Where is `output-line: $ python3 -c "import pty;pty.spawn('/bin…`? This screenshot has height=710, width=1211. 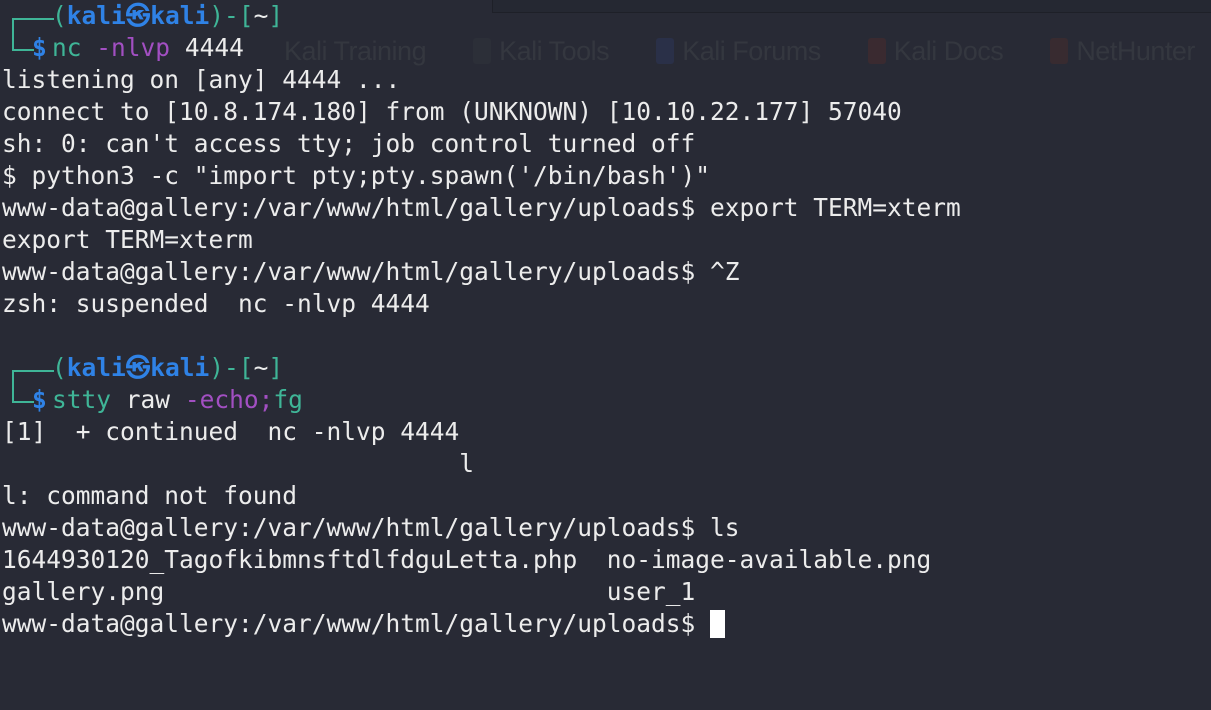 output-line: $ python3 -c "import pty;pty.spawn('/bin… is located at coordinates (356, 175).